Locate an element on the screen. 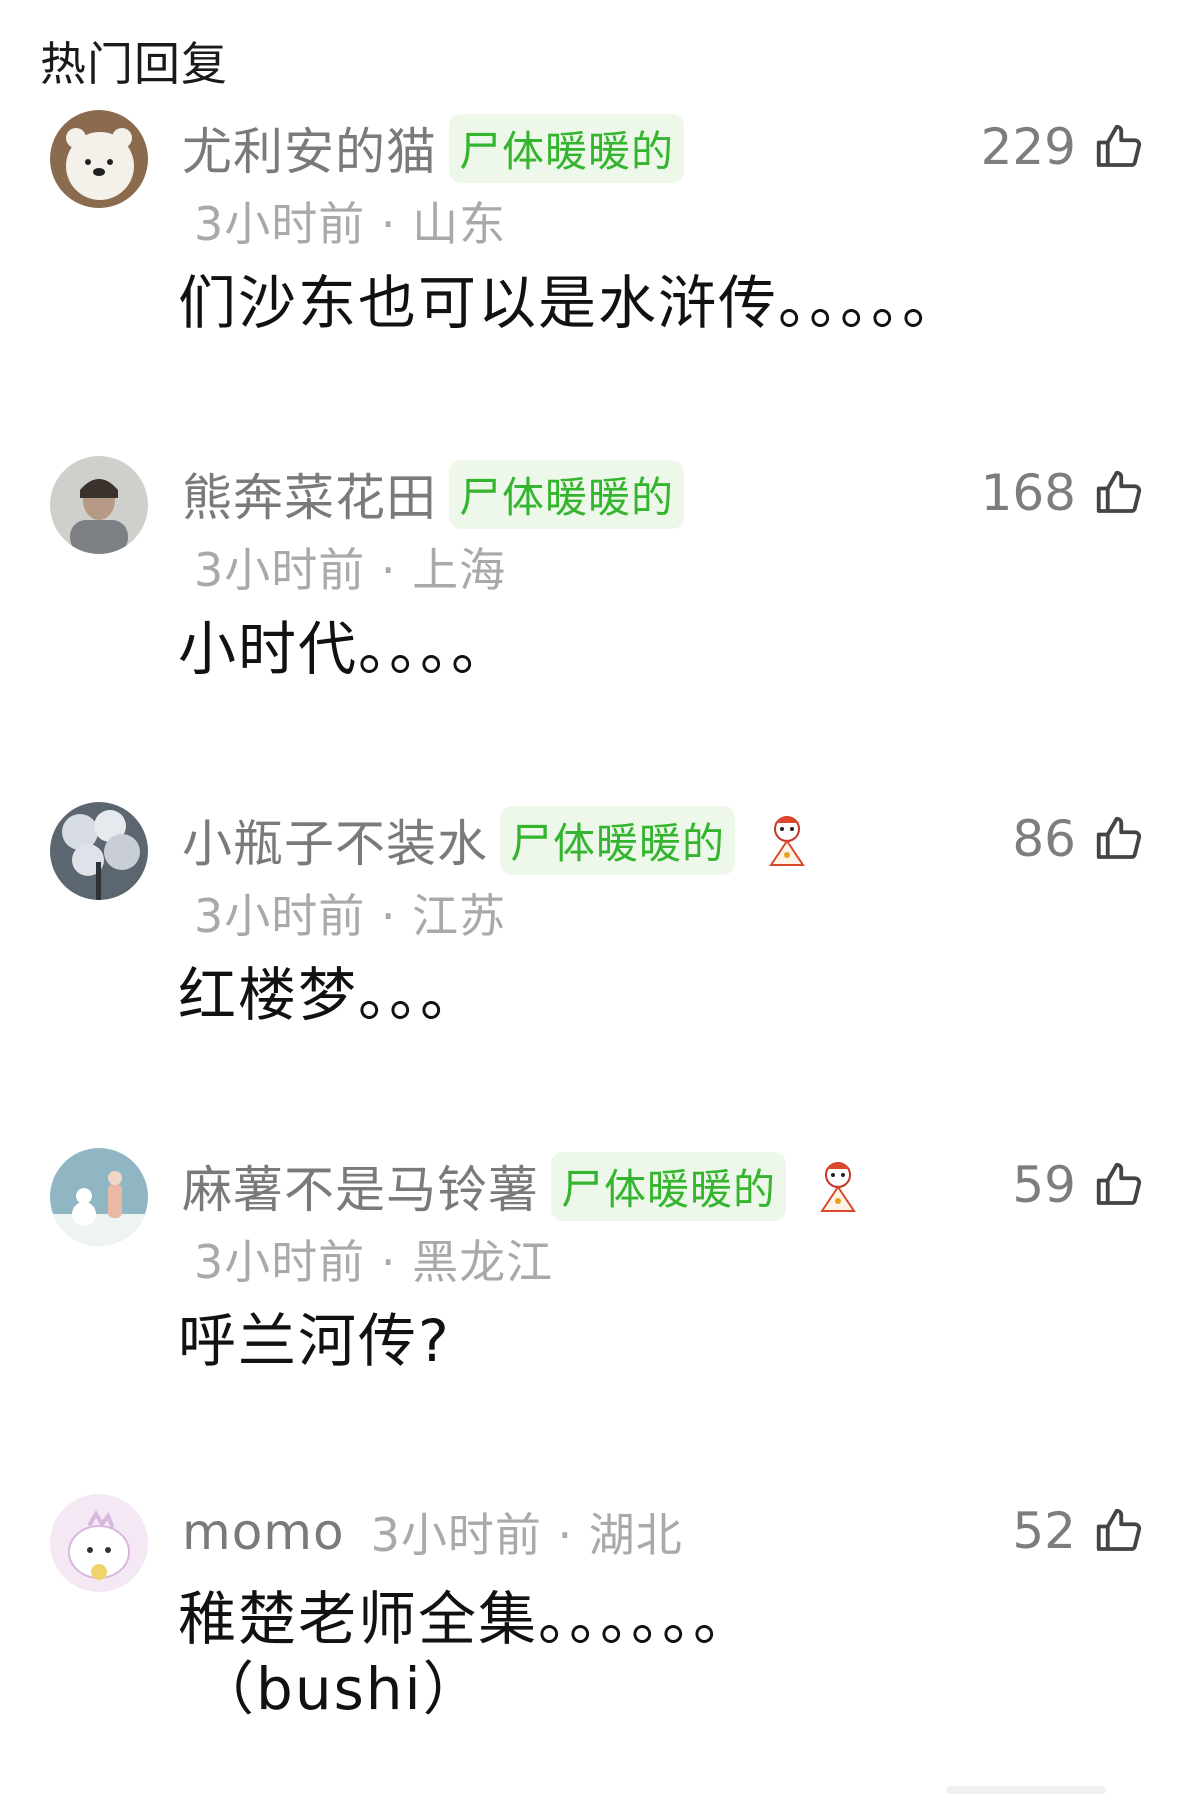 The height and width of the screenshot is (1797, 1200). comment-header: 麻薯不是马铃薯 尸体暖暖的 is located at coordinates (523, 1186).